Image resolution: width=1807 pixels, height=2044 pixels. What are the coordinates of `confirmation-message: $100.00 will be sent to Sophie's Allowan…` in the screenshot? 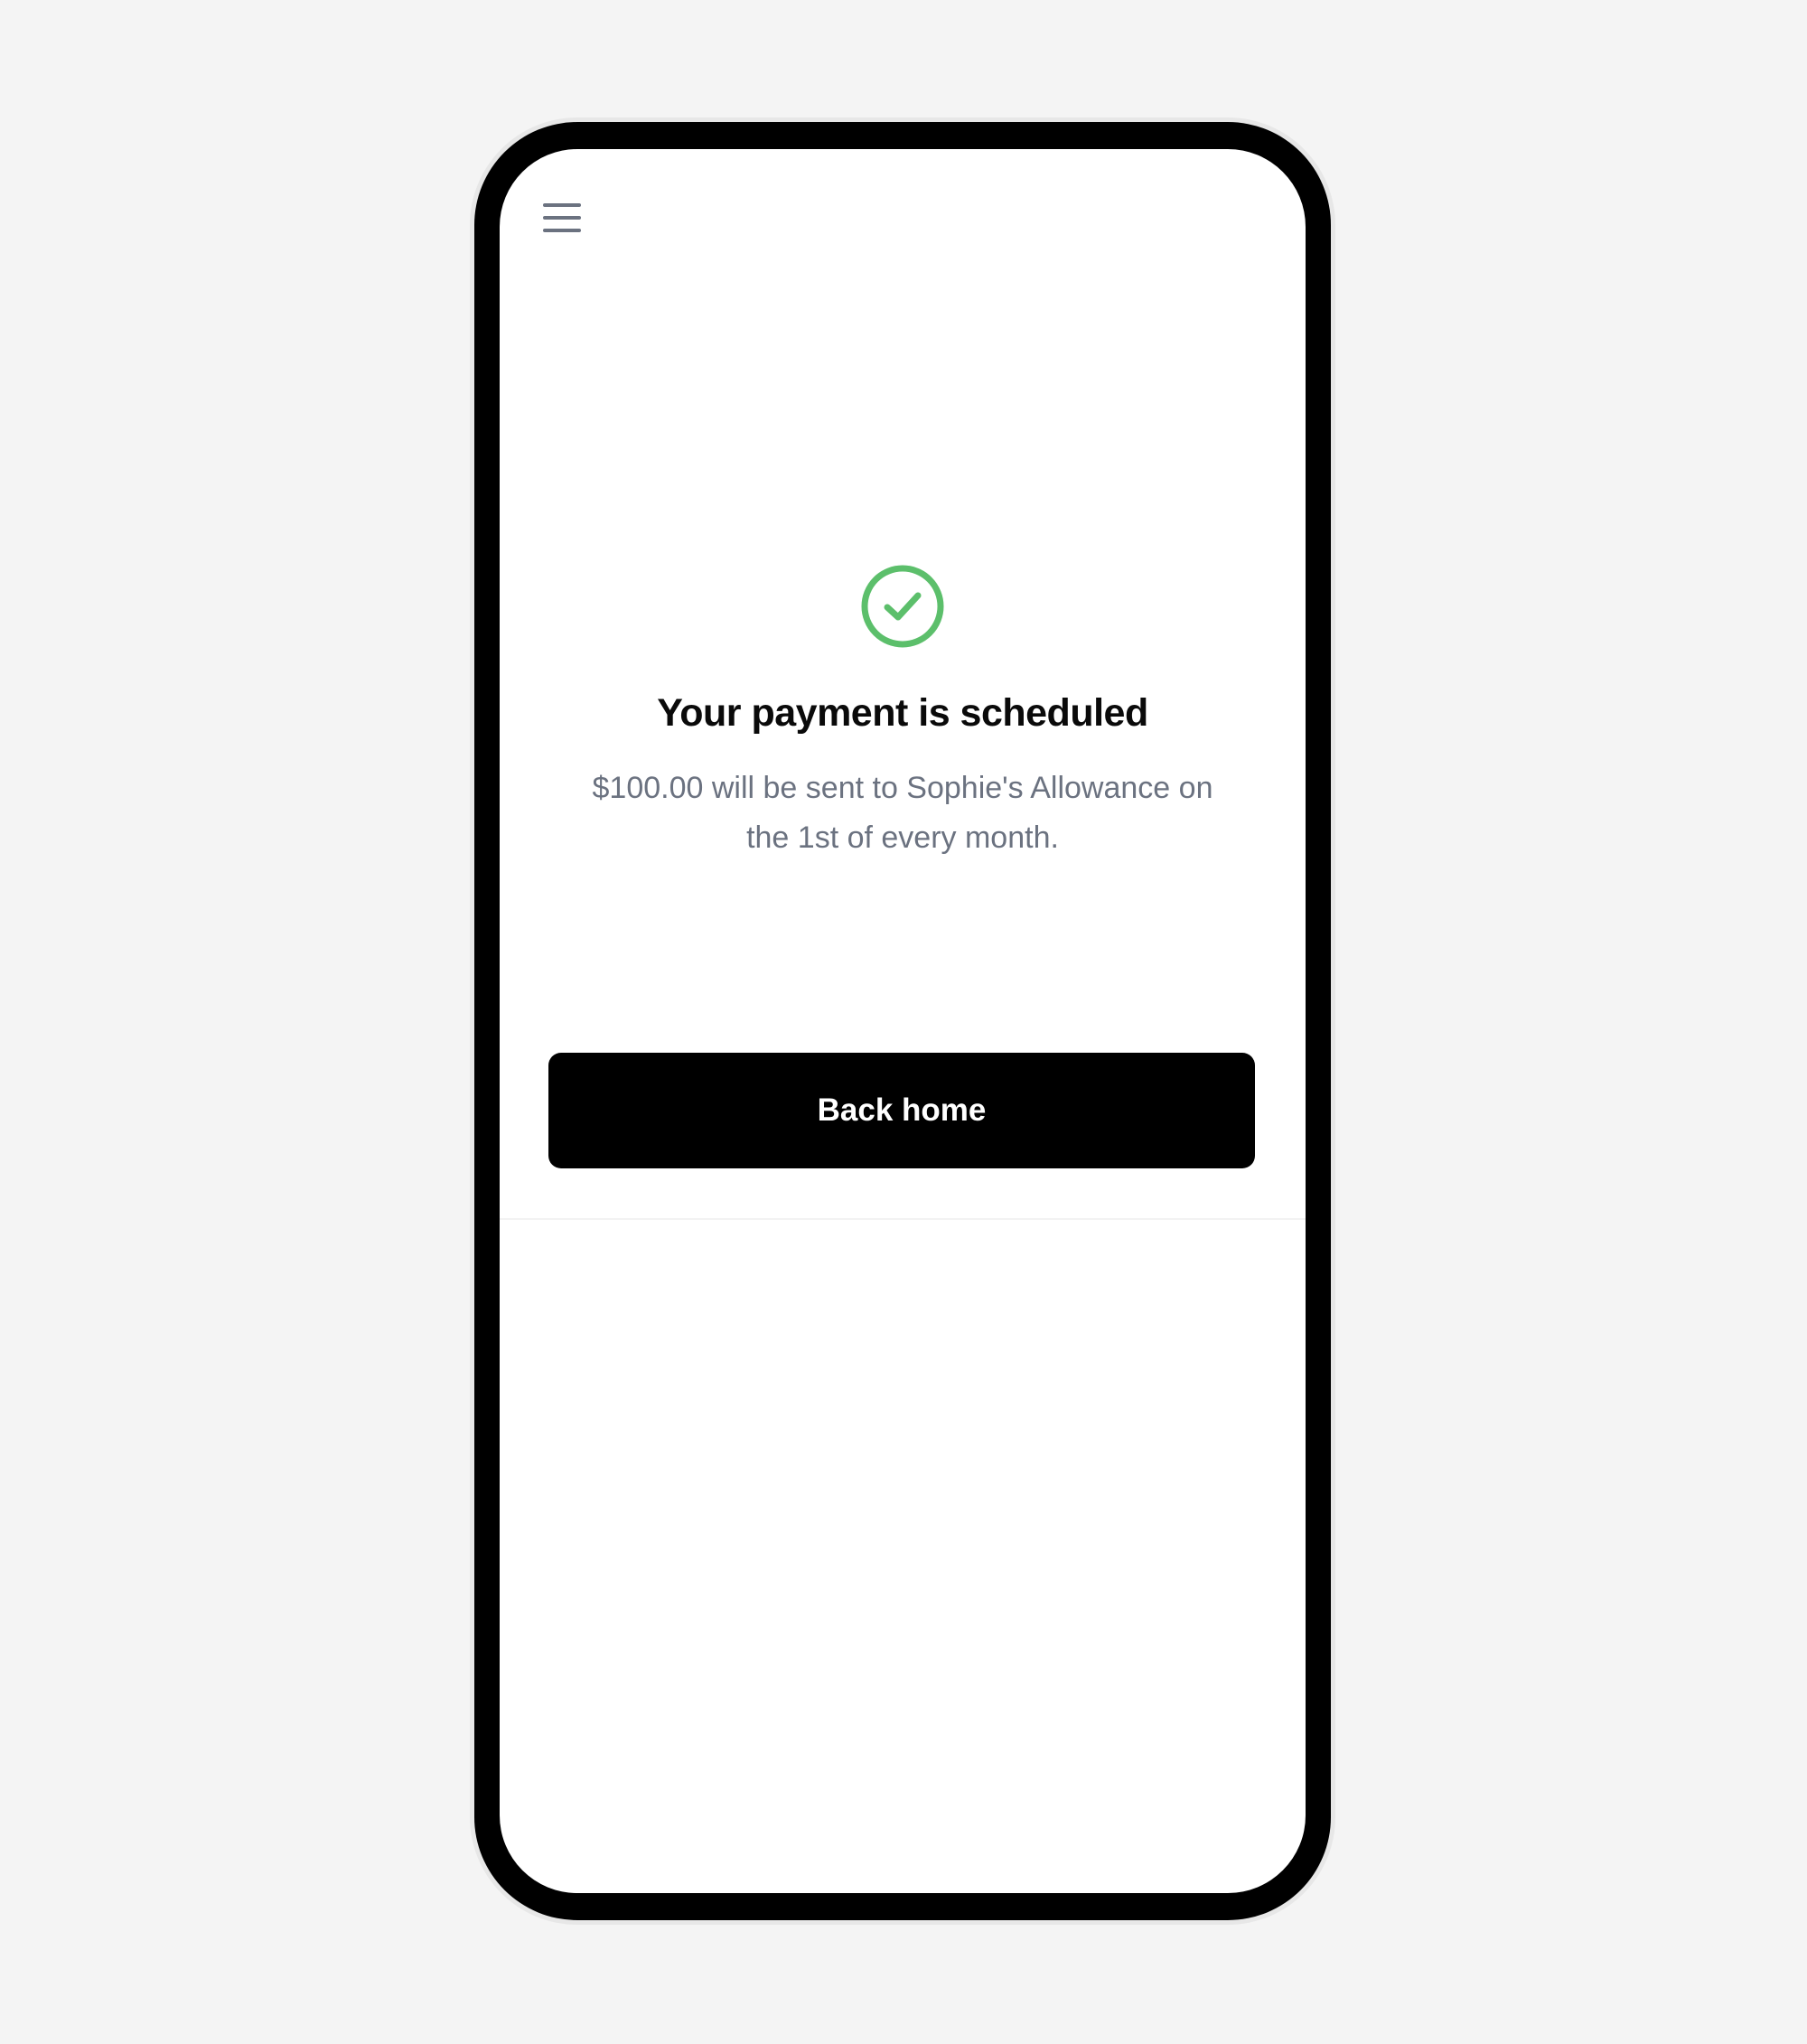 It's located at (902, 814).